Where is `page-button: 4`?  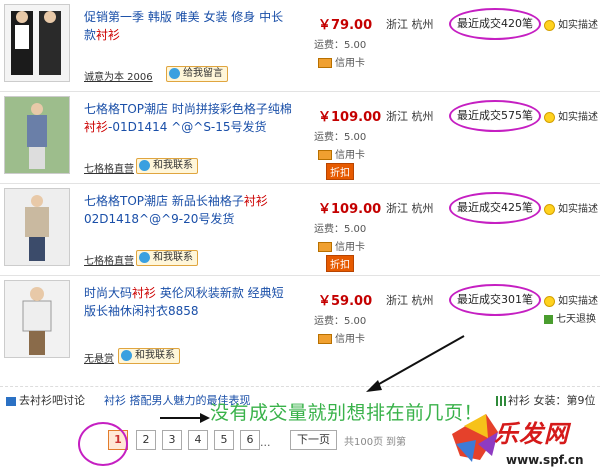
page-button: 4 is located at coordinates (198, 440).